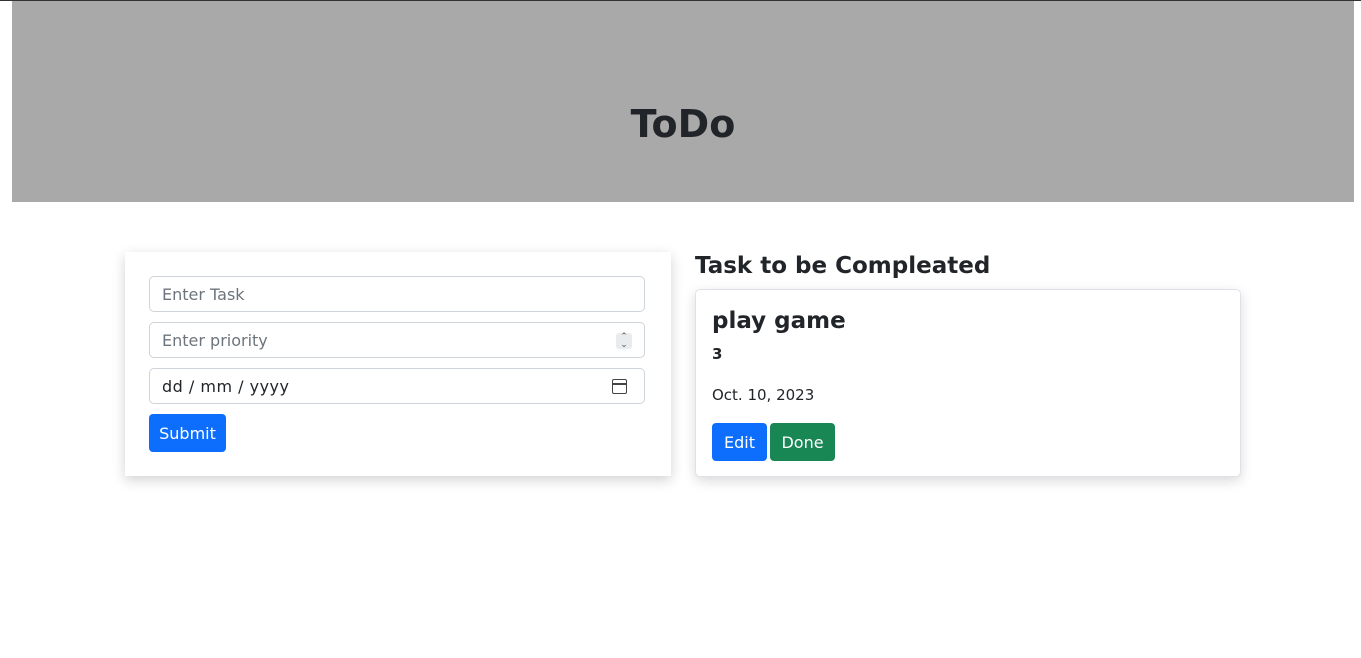 The width and height of the screenshot is (1361, 658). What do you see at coordinates (226, 386) in the screenshot?
I see `date-input-placeholder: dd / mm / yyyy` at bounding box center [226, 386].